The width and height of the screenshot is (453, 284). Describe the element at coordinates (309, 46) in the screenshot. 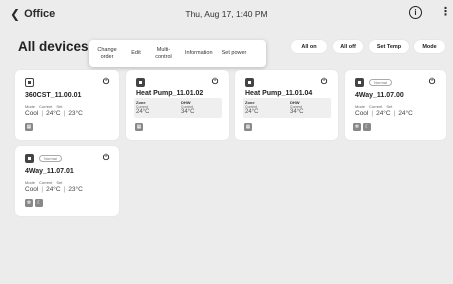

I see `all-on-button: All on` at that location.